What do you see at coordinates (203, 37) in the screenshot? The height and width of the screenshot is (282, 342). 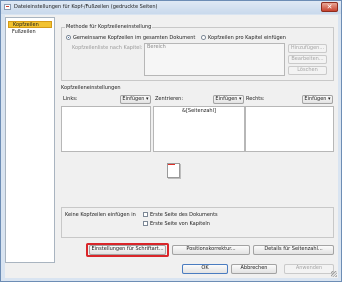 I see `radio-per-chapter` at bounding box center [203, 37].